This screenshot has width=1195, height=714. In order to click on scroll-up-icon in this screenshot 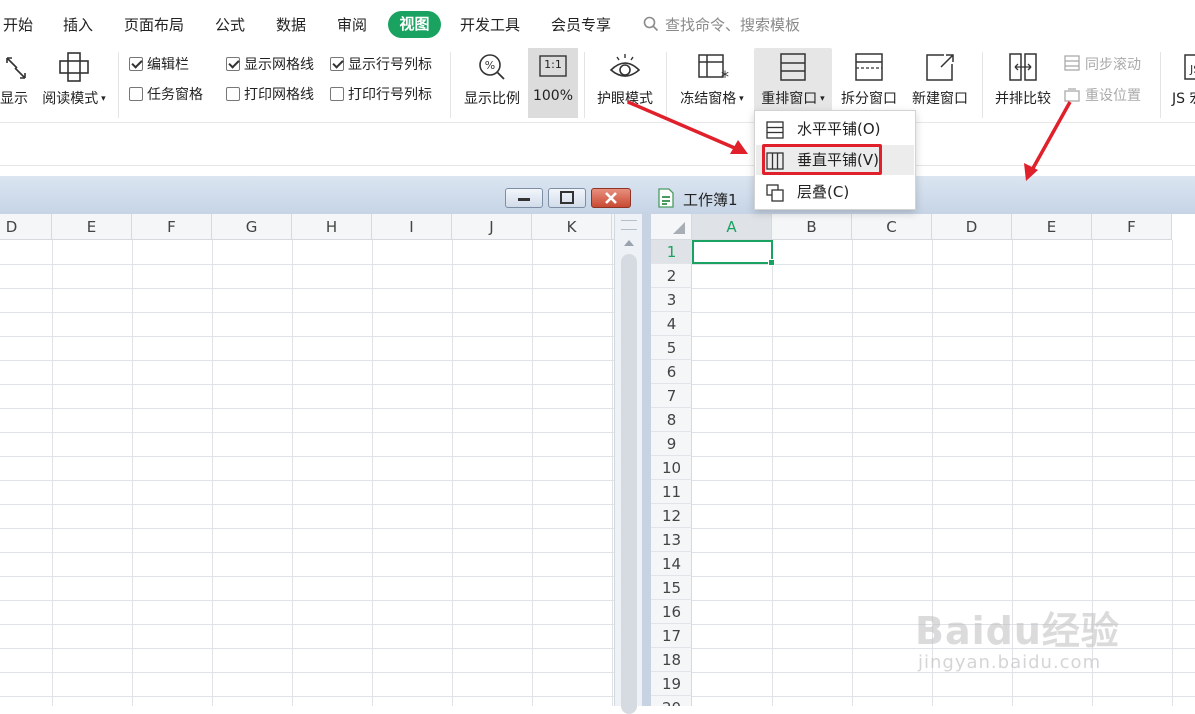, I will do `click(629, 243)`.